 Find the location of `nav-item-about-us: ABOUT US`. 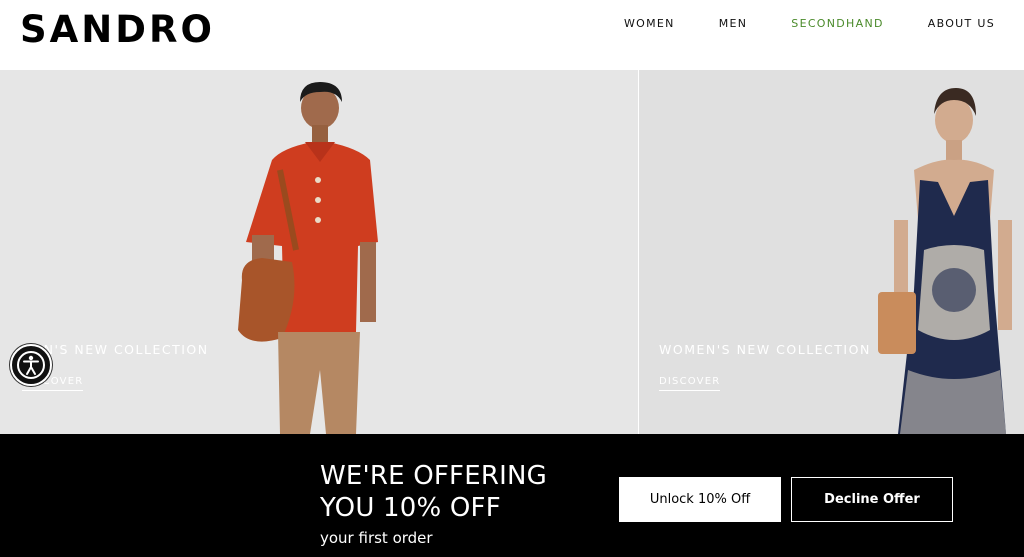

nav-item-about-us: ABOUT US is located at coordinates (961, 23).